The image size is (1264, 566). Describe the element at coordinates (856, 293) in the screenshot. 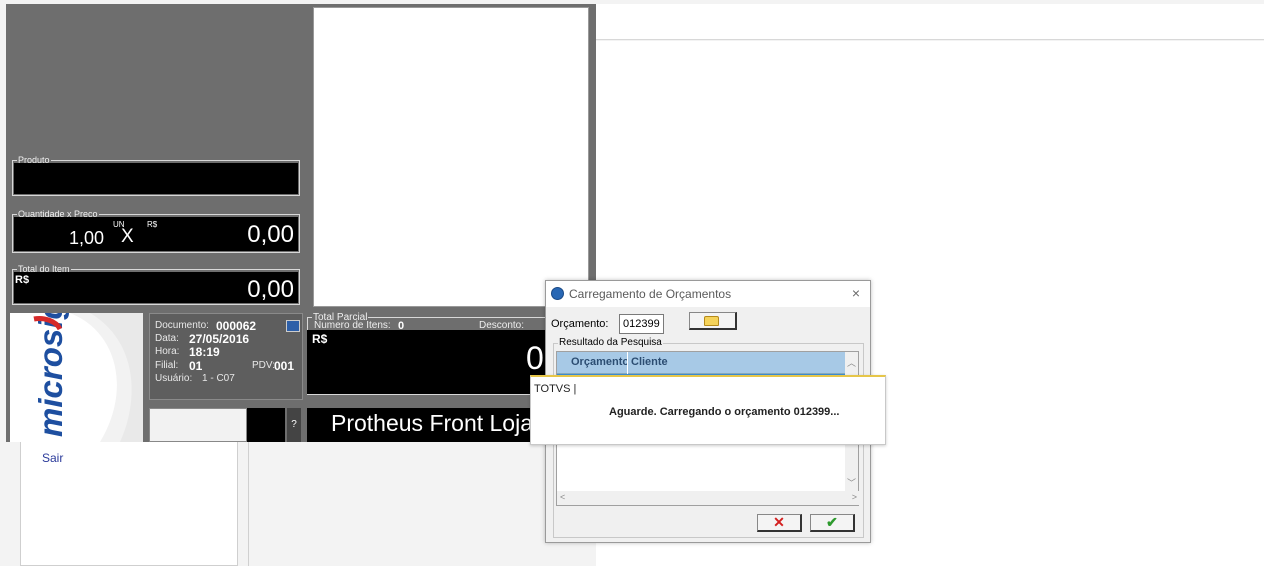

I see `close-icon: ×` at that location.